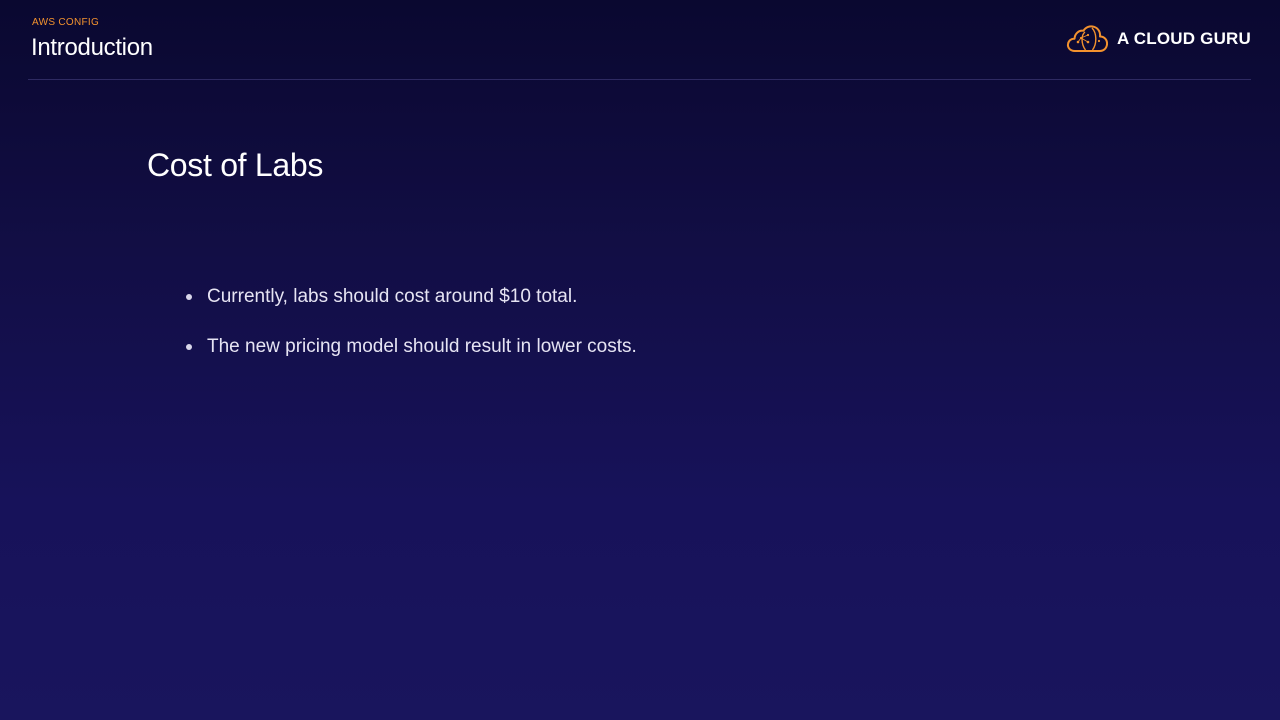 Image resolution: width=1280 pixels, height=720 pixels. Describe the element at coordinates (1087, 38) in the screenshot. I see `cloud-brain-icon` at that location.